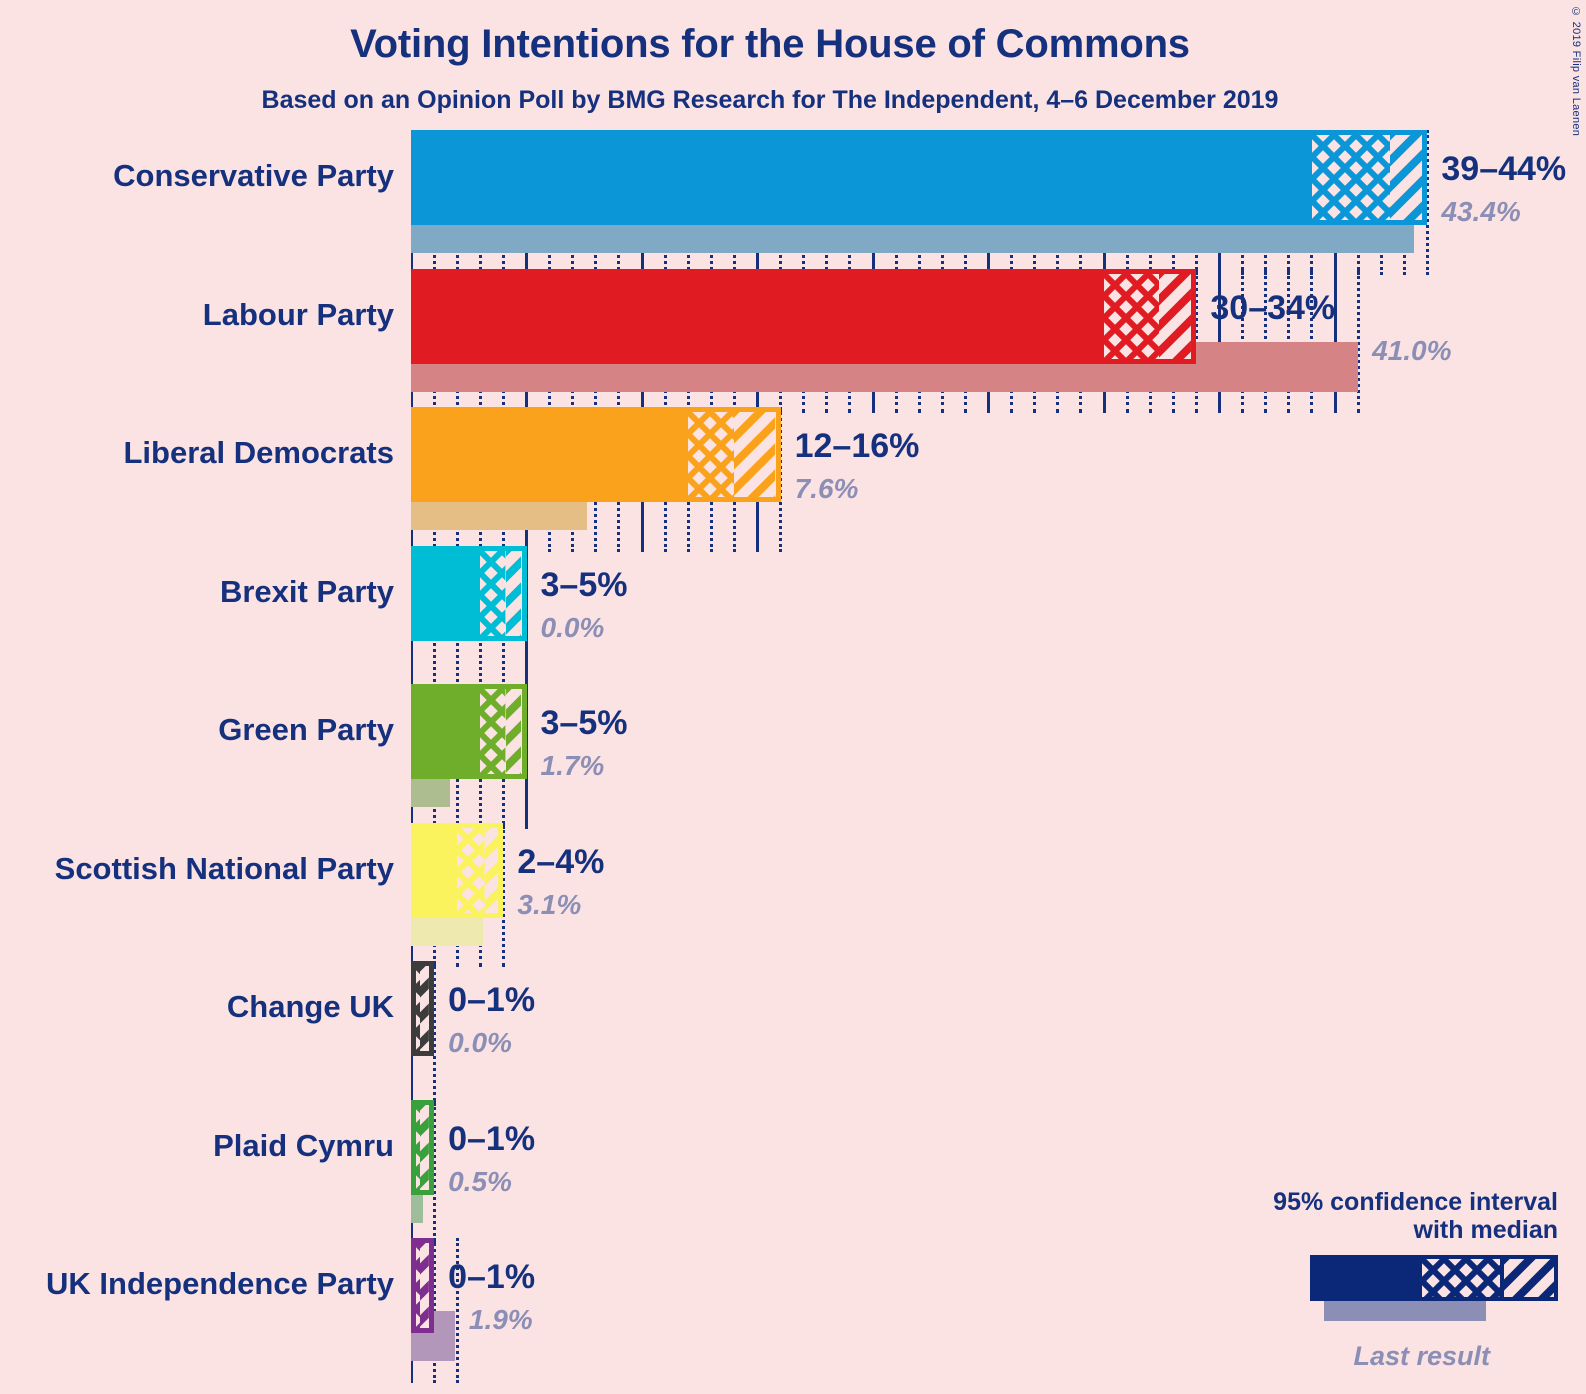 The image size is (1586, 1394). What do you see at coordinates (298, 314) in the screenshot?
I see `party-label-labour-party: Labour Party` at bounding box center [298, 314].